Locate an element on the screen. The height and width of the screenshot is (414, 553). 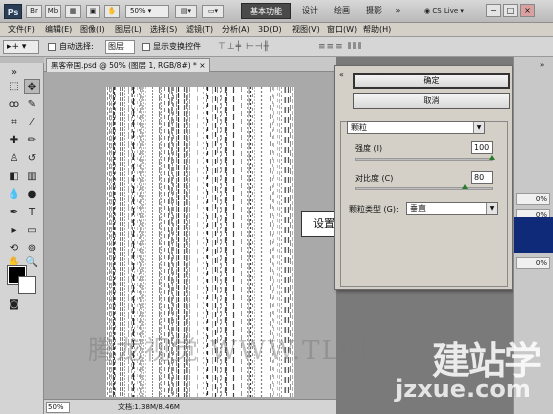
expand-panels-icon: » is located at coordinates (542, 65).